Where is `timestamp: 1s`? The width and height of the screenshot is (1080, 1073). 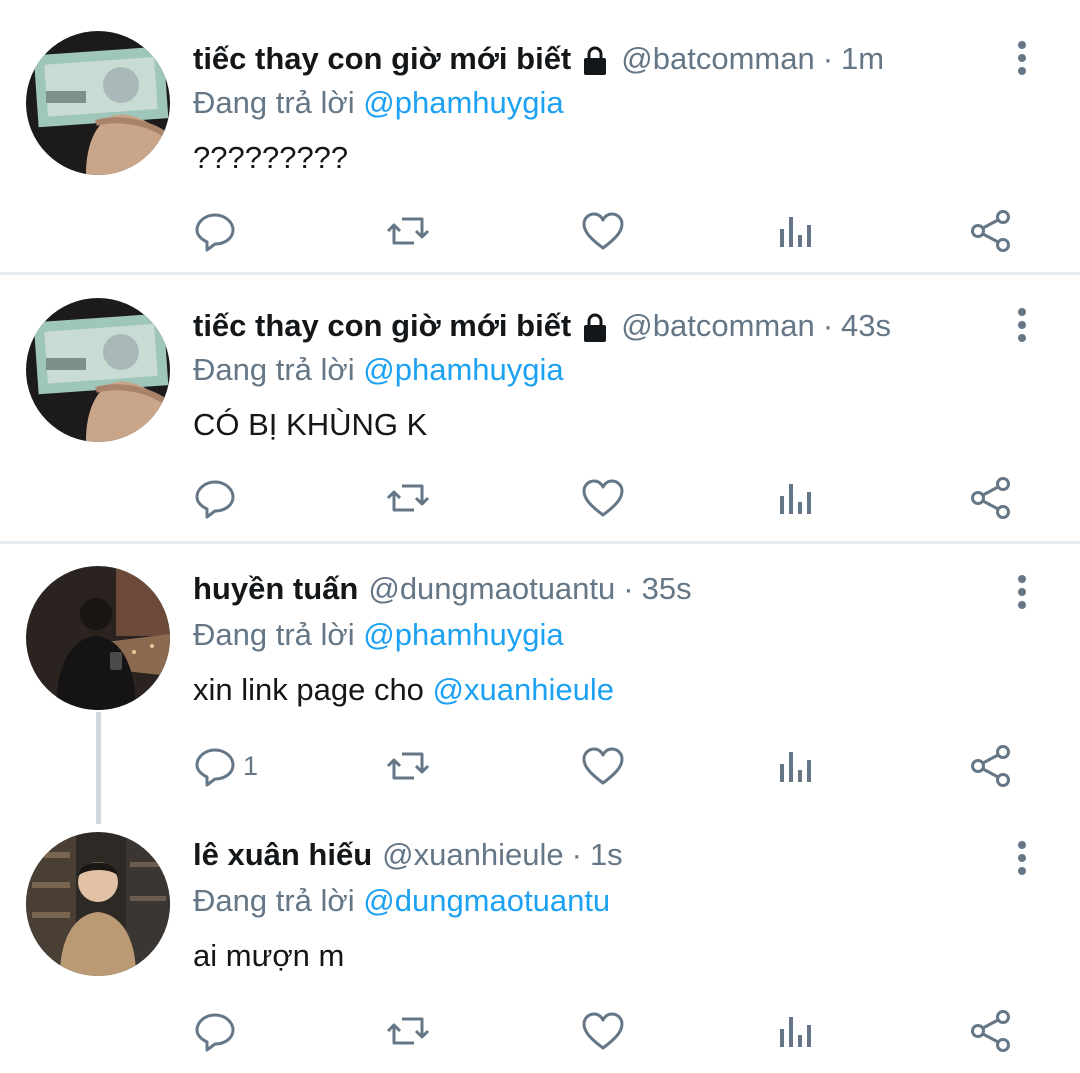
timestamp: 1s is located at coordinates (606, 855).